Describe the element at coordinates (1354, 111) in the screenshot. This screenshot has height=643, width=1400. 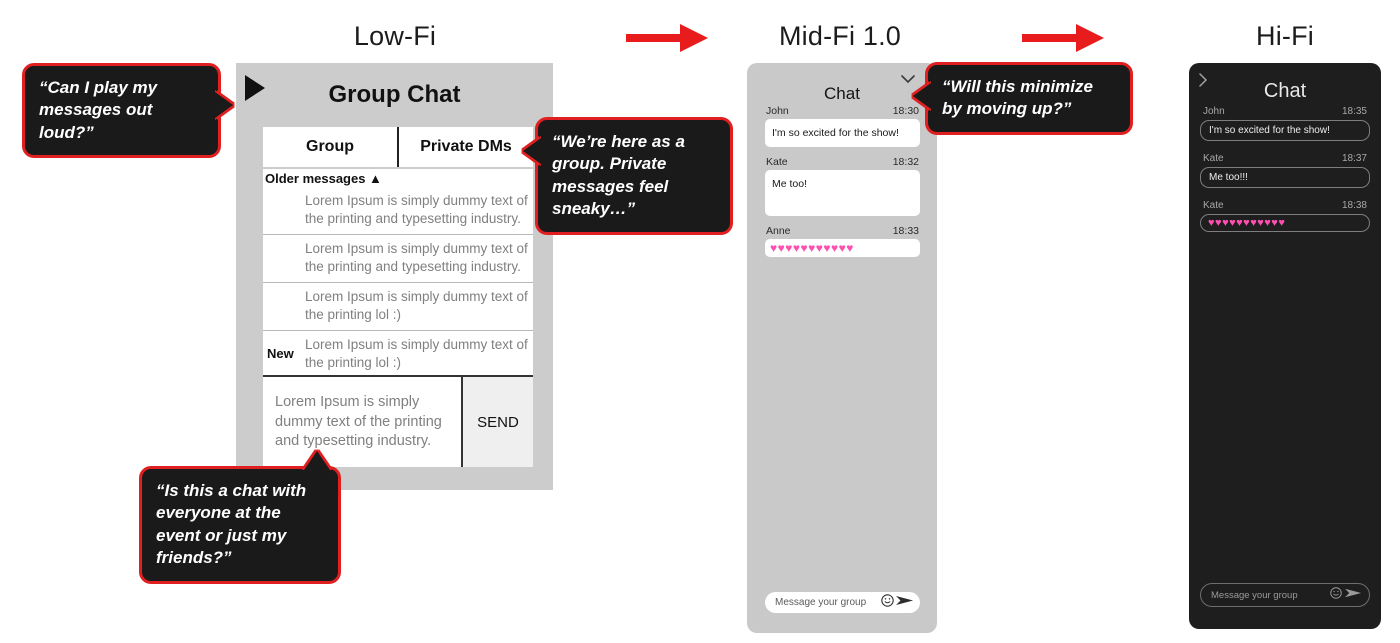
I see `timestamp: 18:35` at that location.